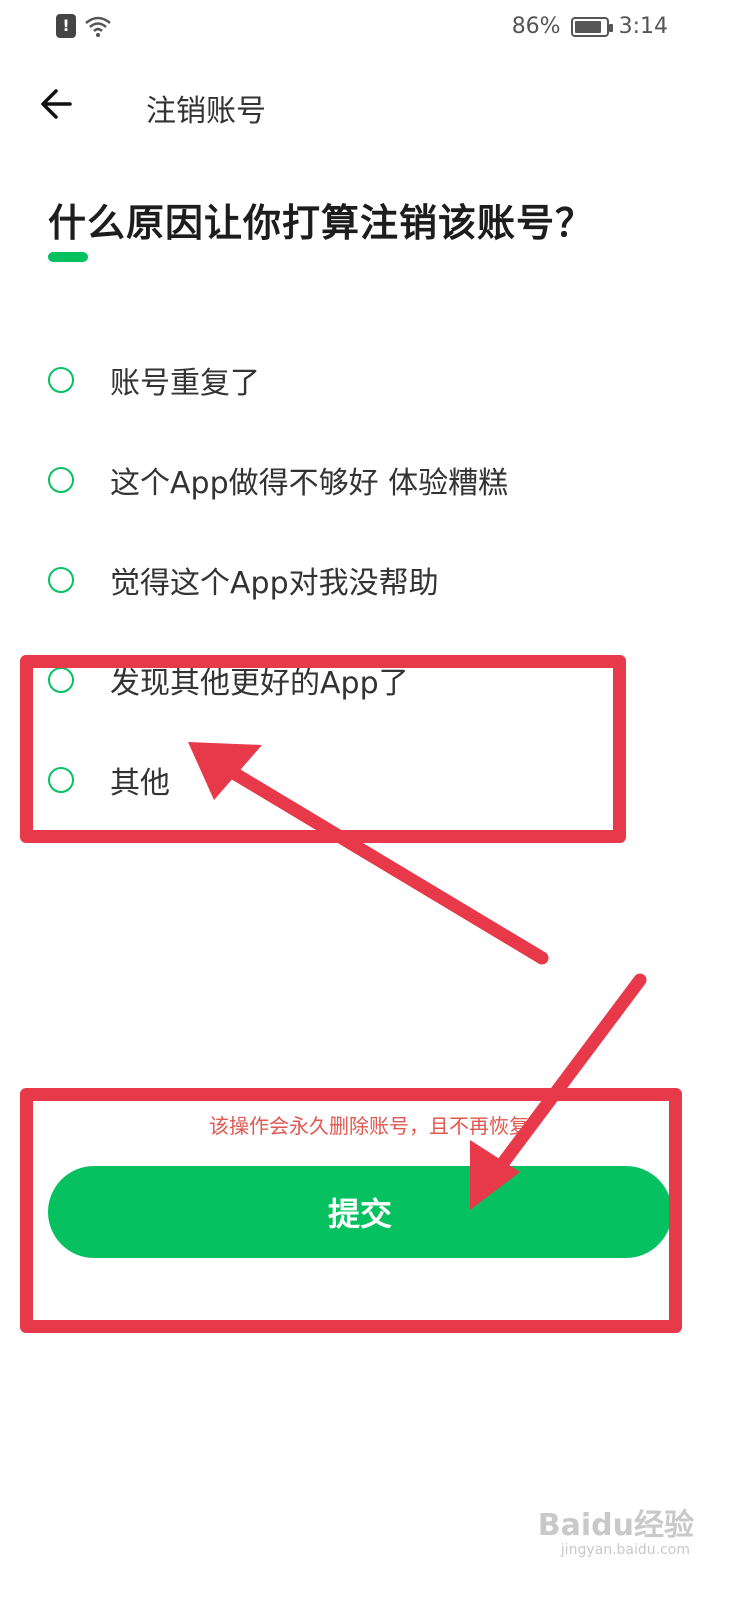 Image resolution: width=738 pixels, height=1600 pixels. Describe the element at coordinates (185, 383) in the screenshot. I see `option-label: 账号重复了` at that location.